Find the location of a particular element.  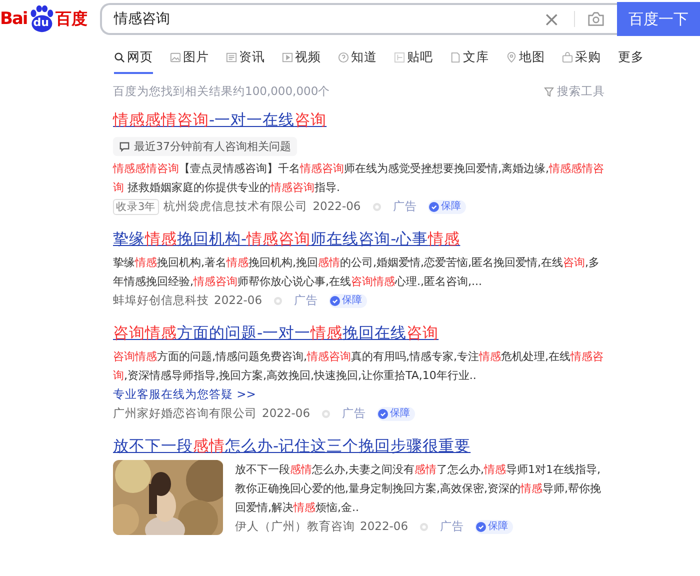

camera-icon is located at coordinates (596, 19).